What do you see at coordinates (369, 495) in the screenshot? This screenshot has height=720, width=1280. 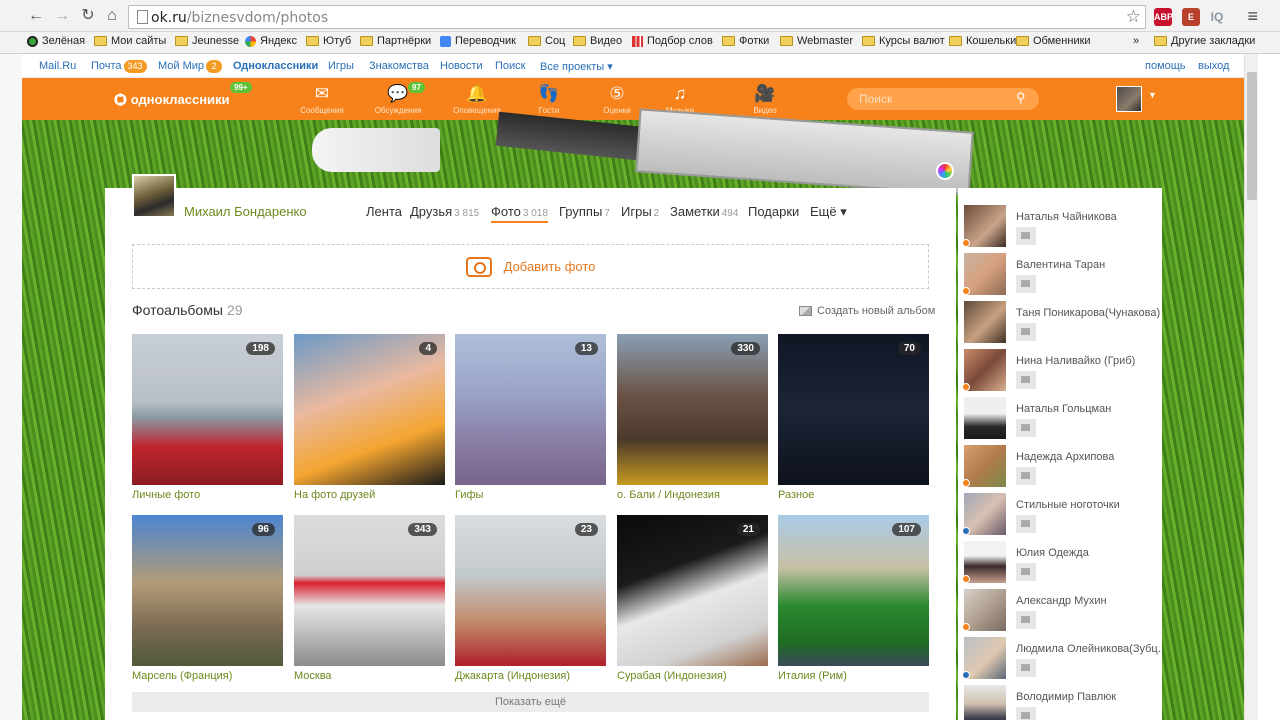 I see `album-title: На фото друзей` at bounding box center [369, 495].